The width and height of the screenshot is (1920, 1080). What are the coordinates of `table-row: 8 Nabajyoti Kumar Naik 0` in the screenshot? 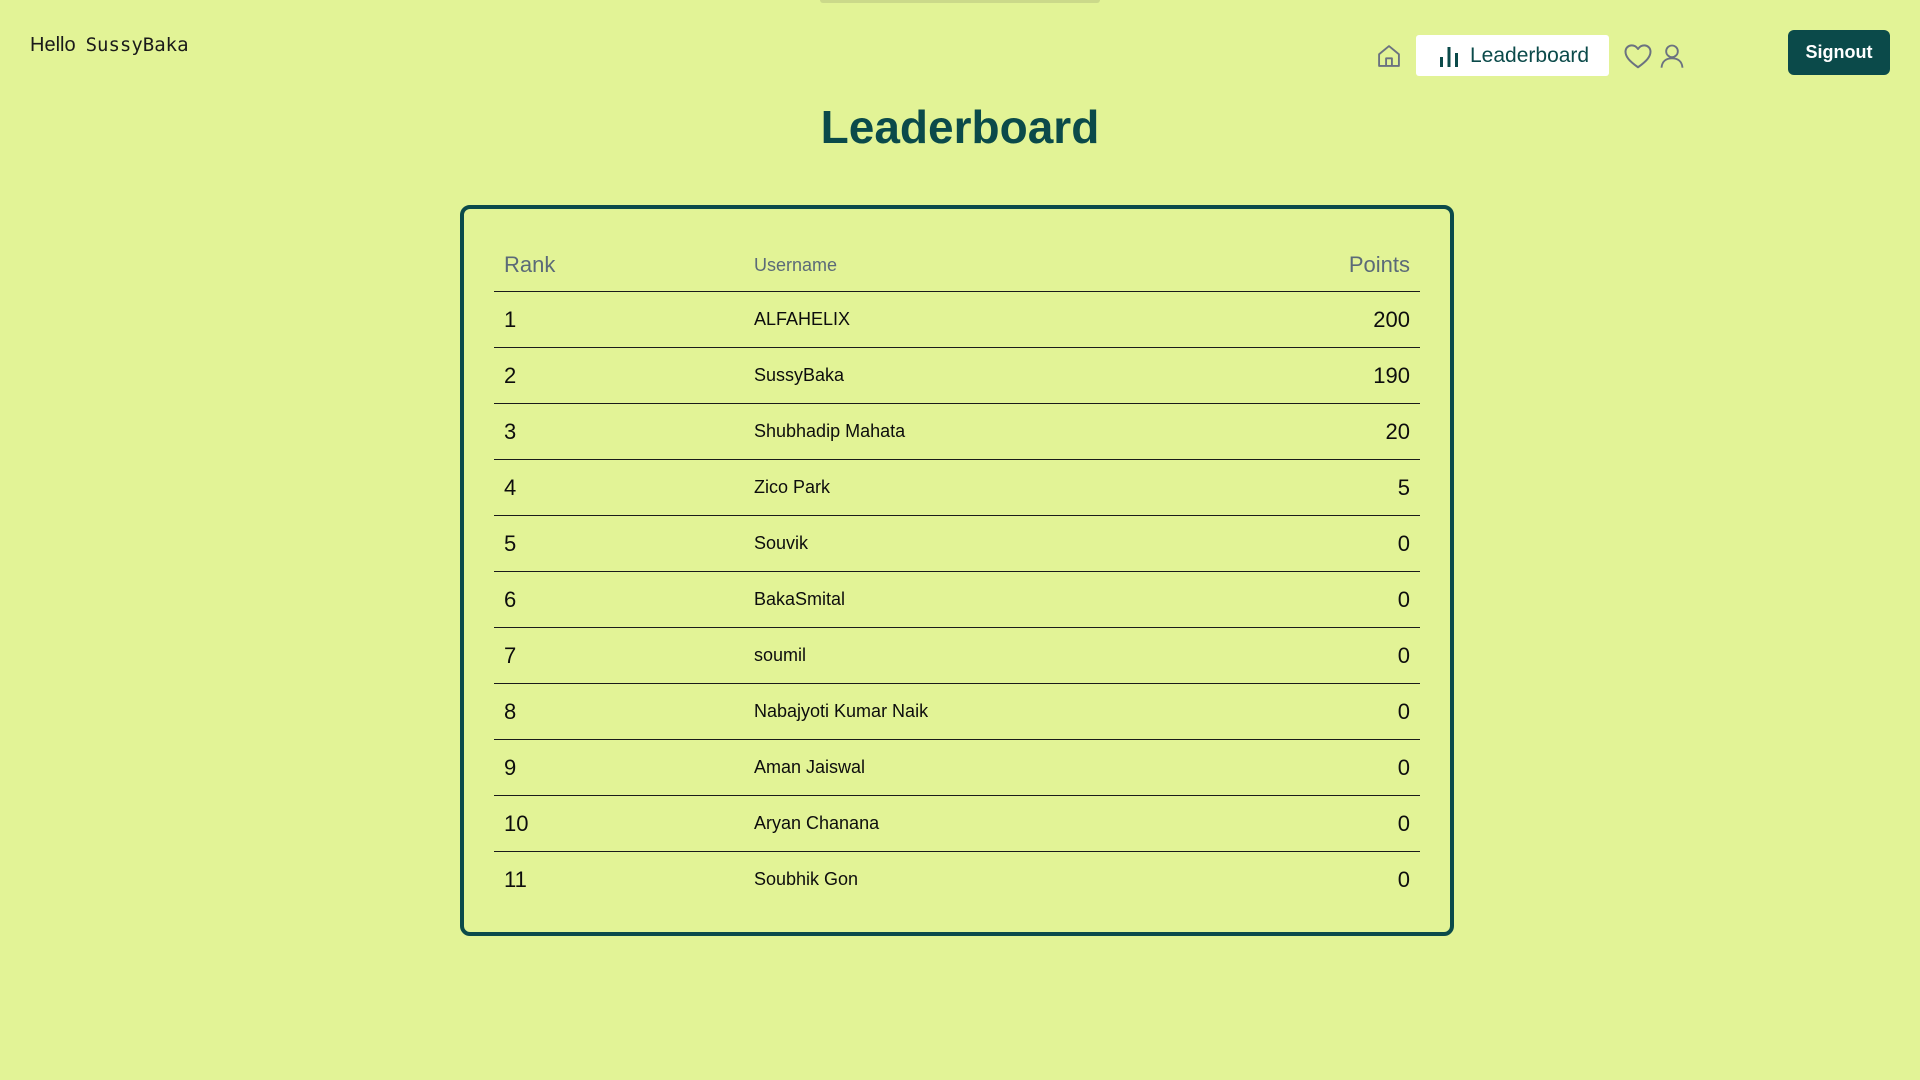 It's located at (957, 711).